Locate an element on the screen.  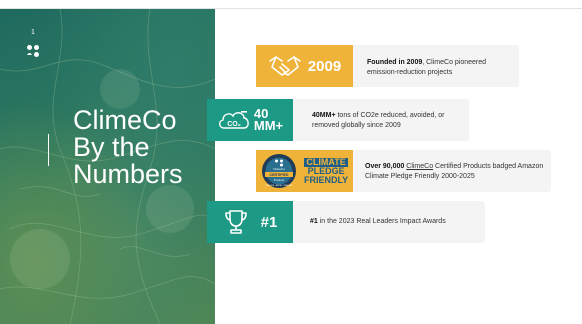
co2-label: CO₂ is located at coordinates (234, 124).